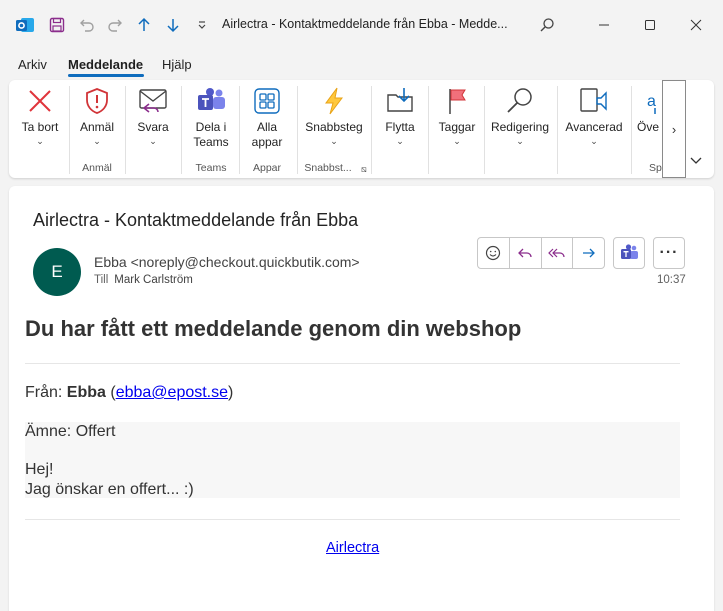 The height and width of the screenshot is (611, 723). I want to click on share-teams-action-button, so click(629, 253).